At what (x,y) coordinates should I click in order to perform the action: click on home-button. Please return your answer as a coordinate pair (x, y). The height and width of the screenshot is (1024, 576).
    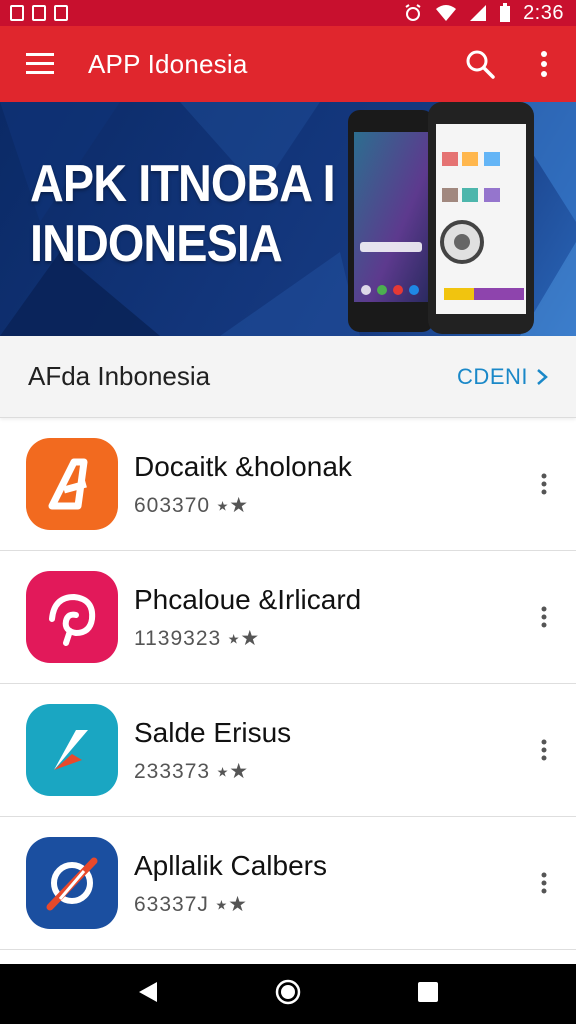
    Looking at the image, I should click on (288, 994).